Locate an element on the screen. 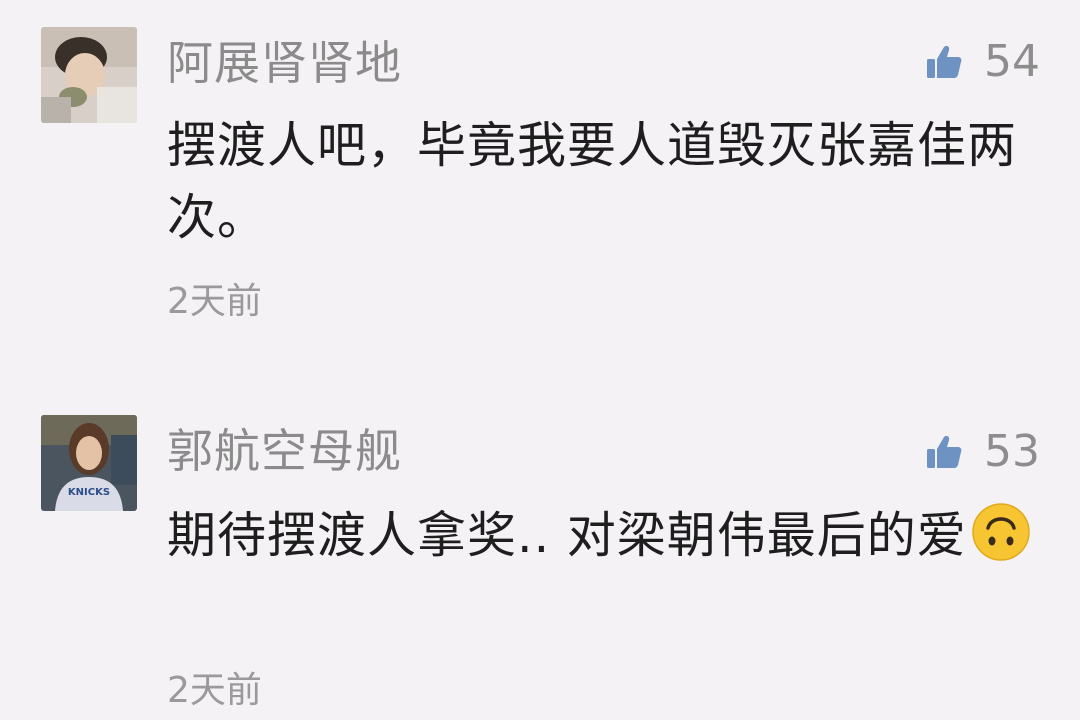  comment-text-body: 期待摆渡人拿奖.. 对梁朝伟最后的爱 is located at coordinates (567, 535).